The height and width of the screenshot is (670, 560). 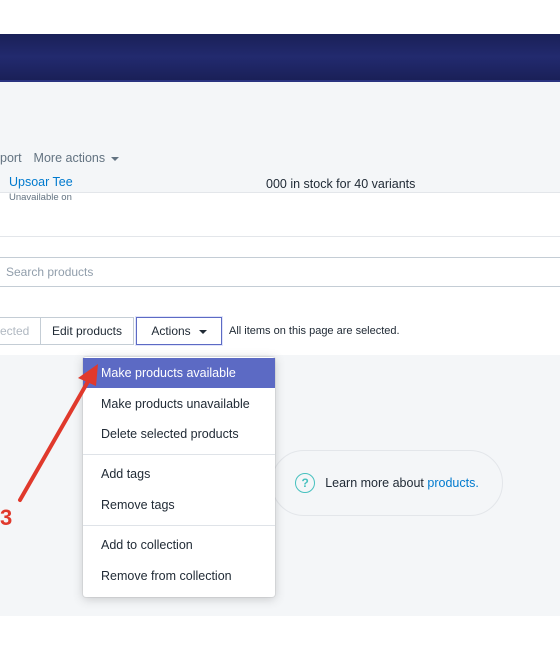 I want to click on import-button: port, so click(x=11, y=158).